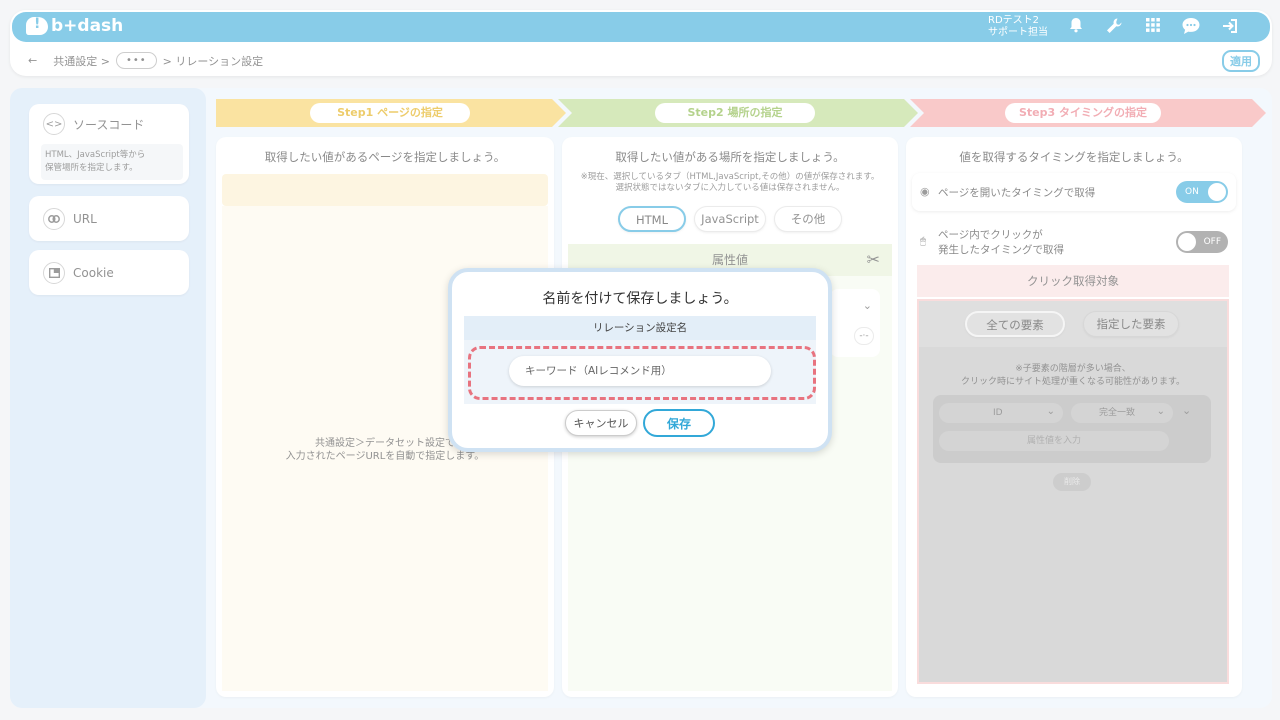 The height and width of the screenshot is (720, 1280). What do you see at coordinates (679, 423) in the screenshot?
I see `save-button: 保存` at bounding box center [679, 423].